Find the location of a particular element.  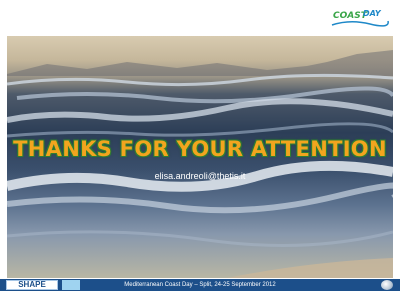

globe-icon is located at coordinates (387, 285).